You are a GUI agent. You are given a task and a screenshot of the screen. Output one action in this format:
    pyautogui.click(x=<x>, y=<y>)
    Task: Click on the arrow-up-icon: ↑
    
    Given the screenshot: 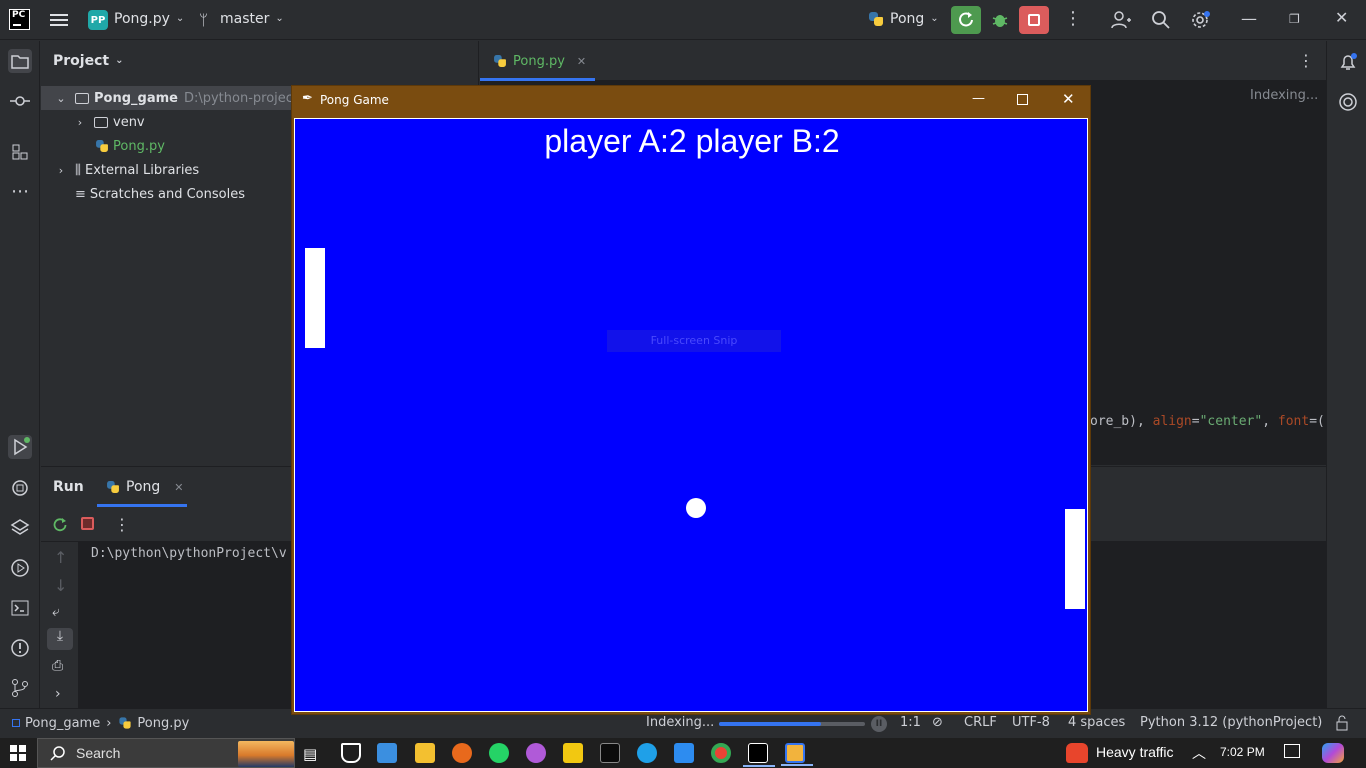 What is the action you would take?
    pyautogui.click(x=60, y=558)
    